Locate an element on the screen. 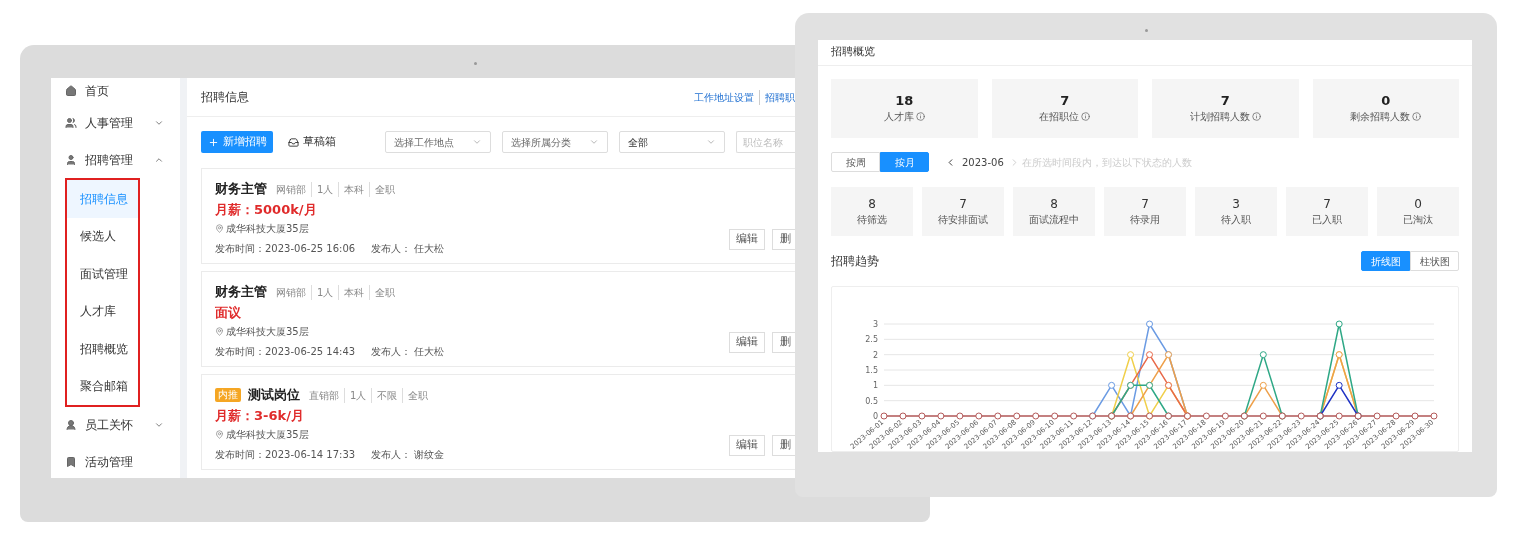  page-title: 招聘信息 is located at coordinates (225, 97).